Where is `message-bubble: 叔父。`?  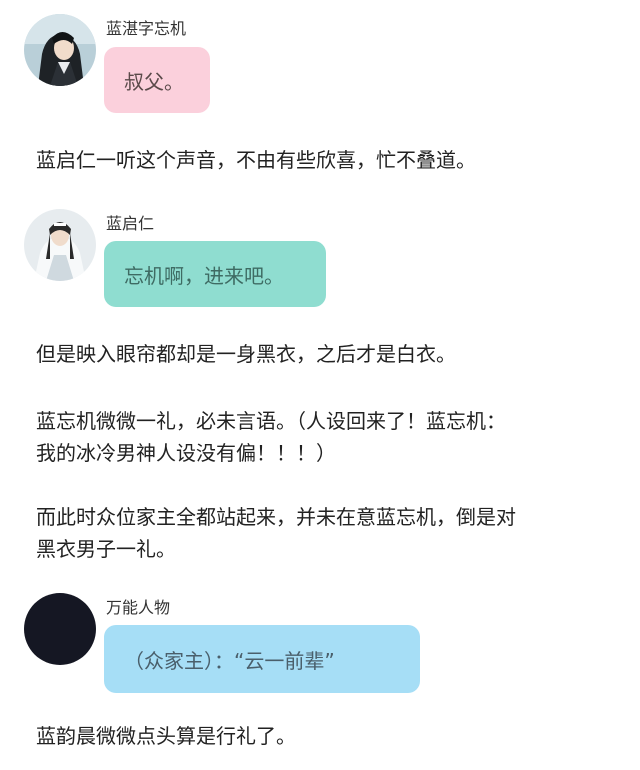
message-bubble: 叔父。 is located at coordinates (157, 80).